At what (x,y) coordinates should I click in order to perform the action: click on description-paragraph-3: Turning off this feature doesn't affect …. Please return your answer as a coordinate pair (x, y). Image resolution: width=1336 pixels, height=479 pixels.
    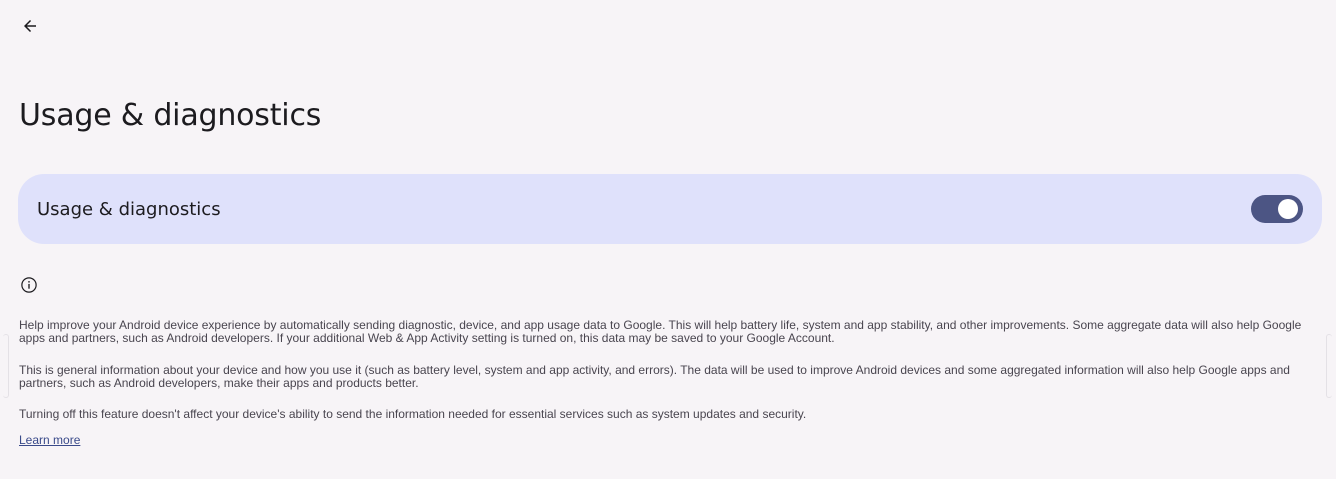
    Looking at the image, I should click on (413, 414).